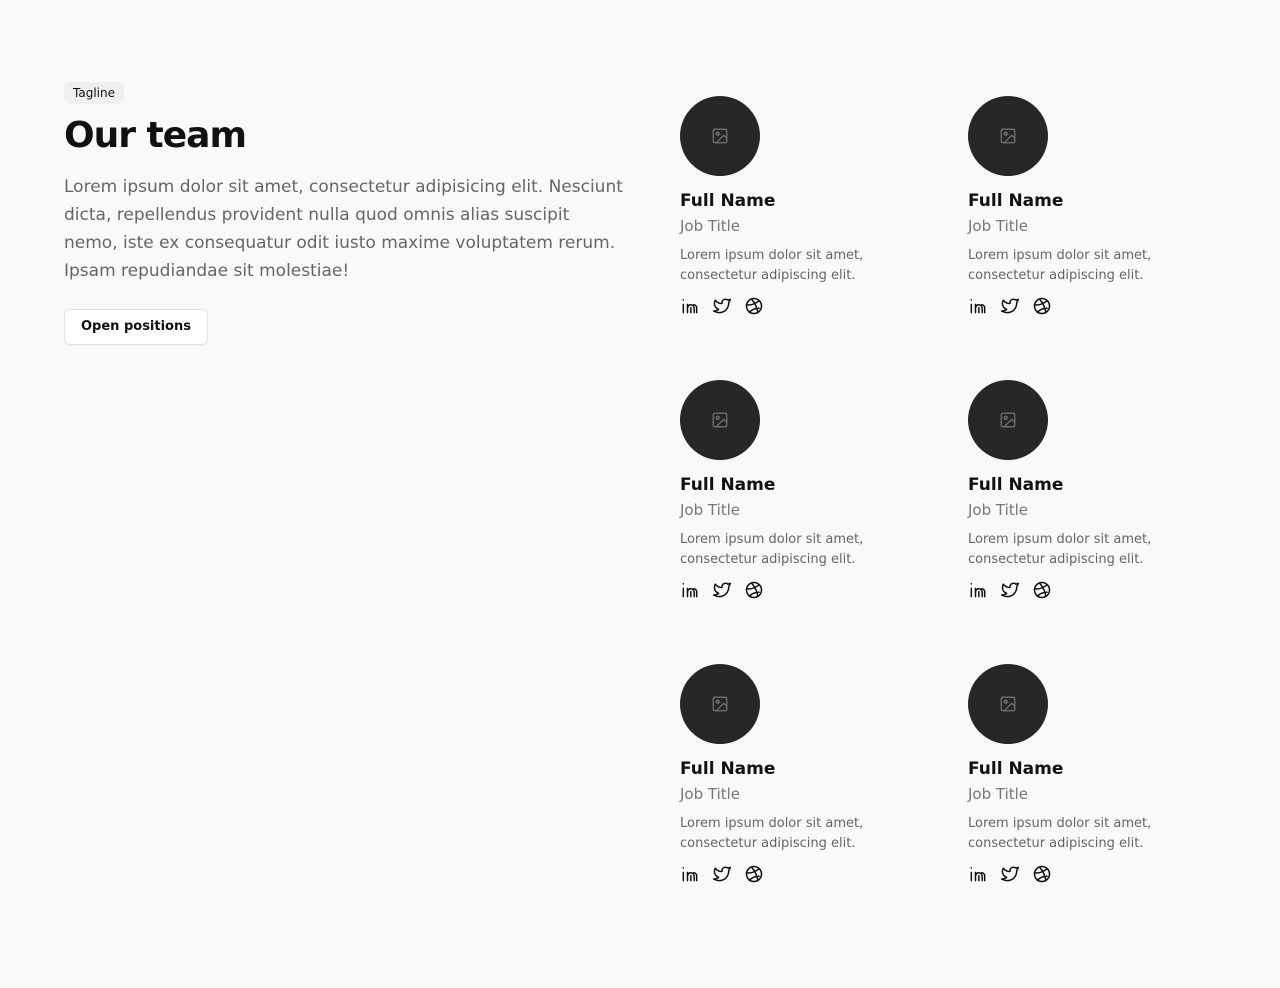  What do you see at coordinates (136, 327) in the screenshot?
I see `open-positions-button: Open positions` at bounding box center [136, 327].